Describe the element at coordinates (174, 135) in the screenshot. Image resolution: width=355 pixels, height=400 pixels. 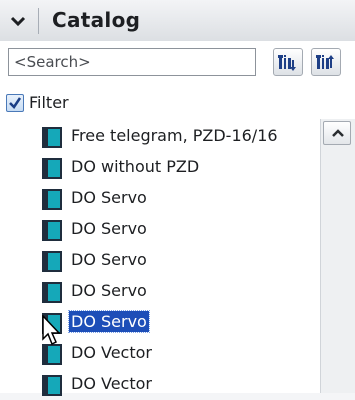
I see `list-item-label: Free telegram, PZD-16/16` at that location.